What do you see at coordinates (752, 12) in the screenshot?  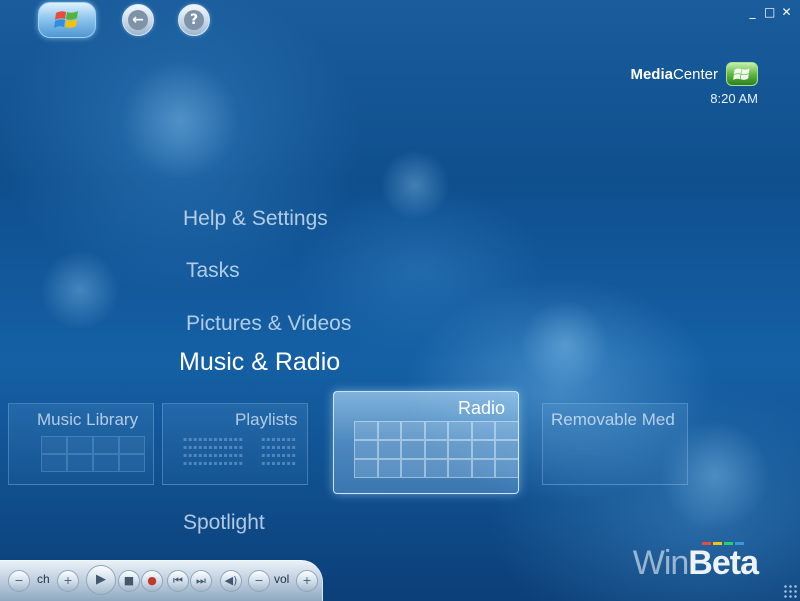 I see `minimize-button: _` at bounding box center [752, 12].